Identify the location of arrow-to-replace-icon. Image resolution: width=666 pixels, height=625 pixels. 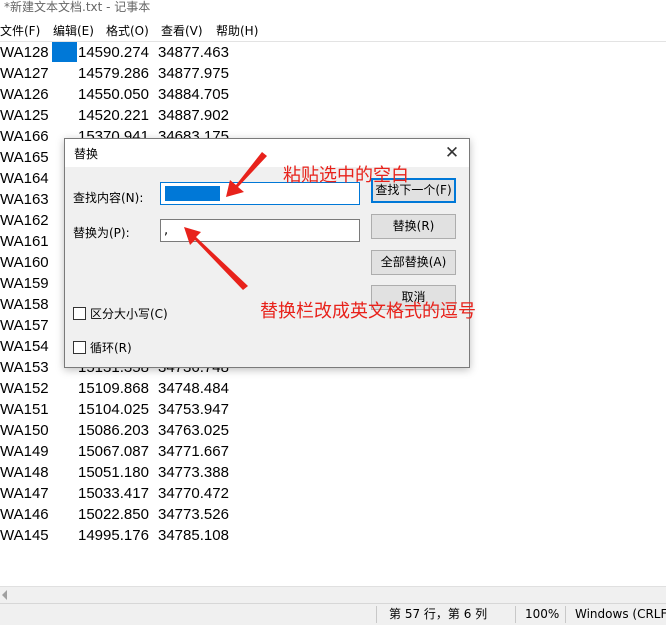
(216, 258).